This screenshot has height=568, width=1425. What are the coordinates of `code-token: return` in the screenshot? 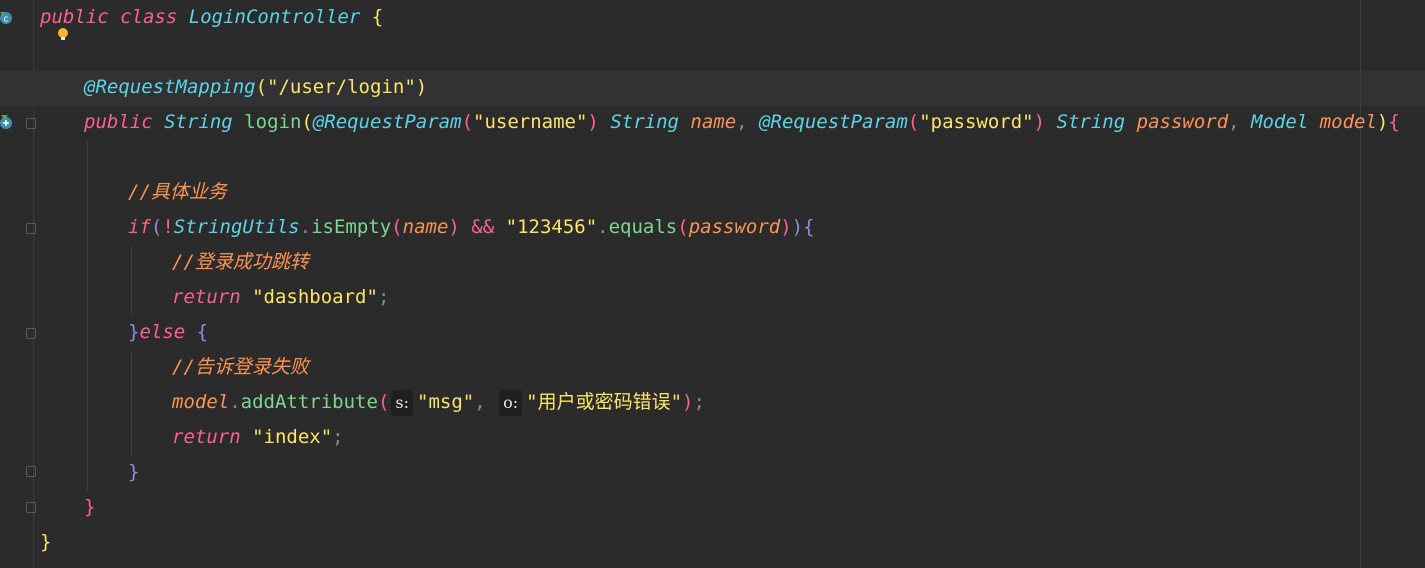 It's located at (206, 437).